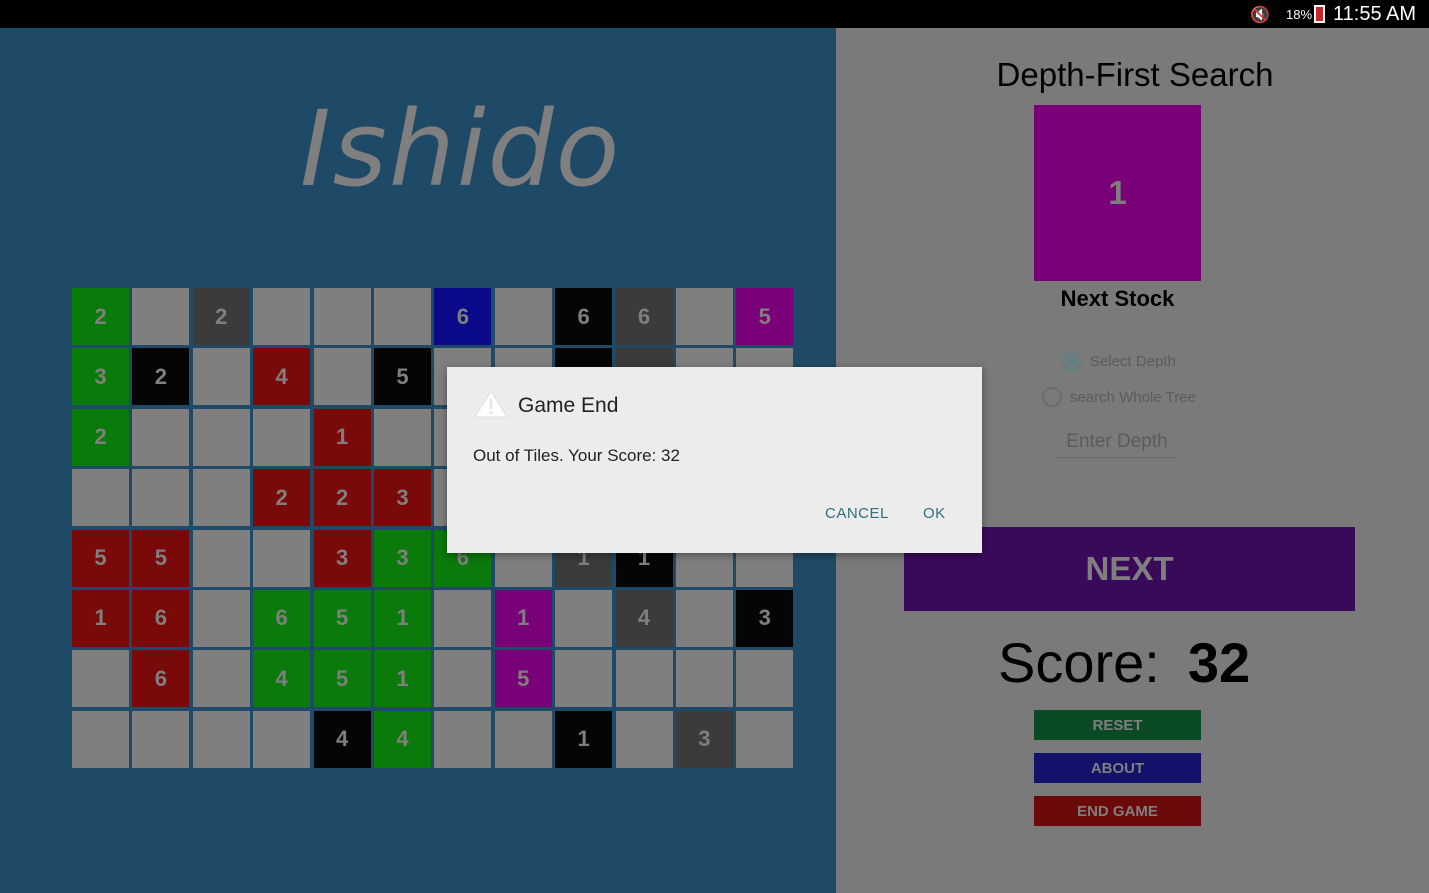 Image resolution: width=1429 pixels, height=893 pixels. What do you see at coordinates (1299, 14) in the screenshot?
I see `battery-percent: 18%` at bounding box center [1299, 14].